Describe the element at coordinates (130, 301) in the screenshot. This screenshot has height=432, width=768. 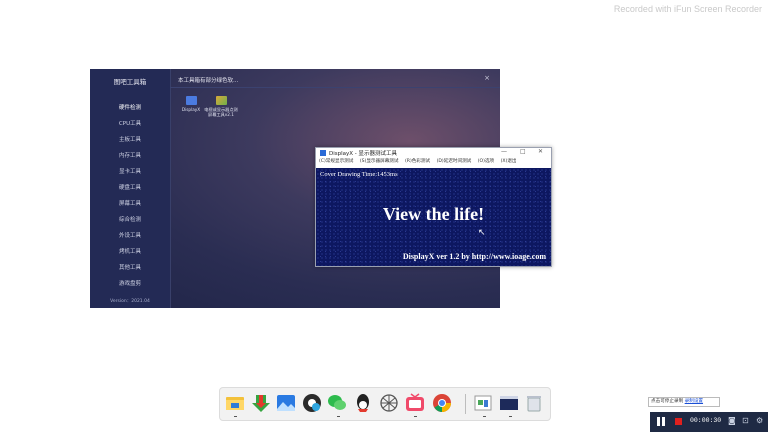
I see `toolbox-version: Version：2021.04` at that location.